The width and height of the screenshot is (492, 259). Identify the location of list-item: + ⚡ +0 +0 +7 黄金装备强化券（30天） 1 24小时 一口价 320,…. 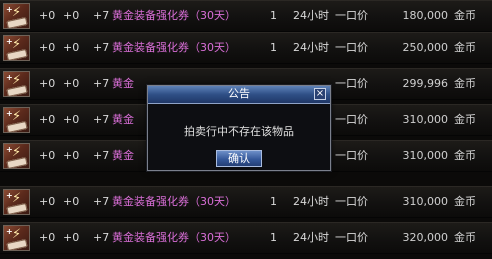
(246, 238).